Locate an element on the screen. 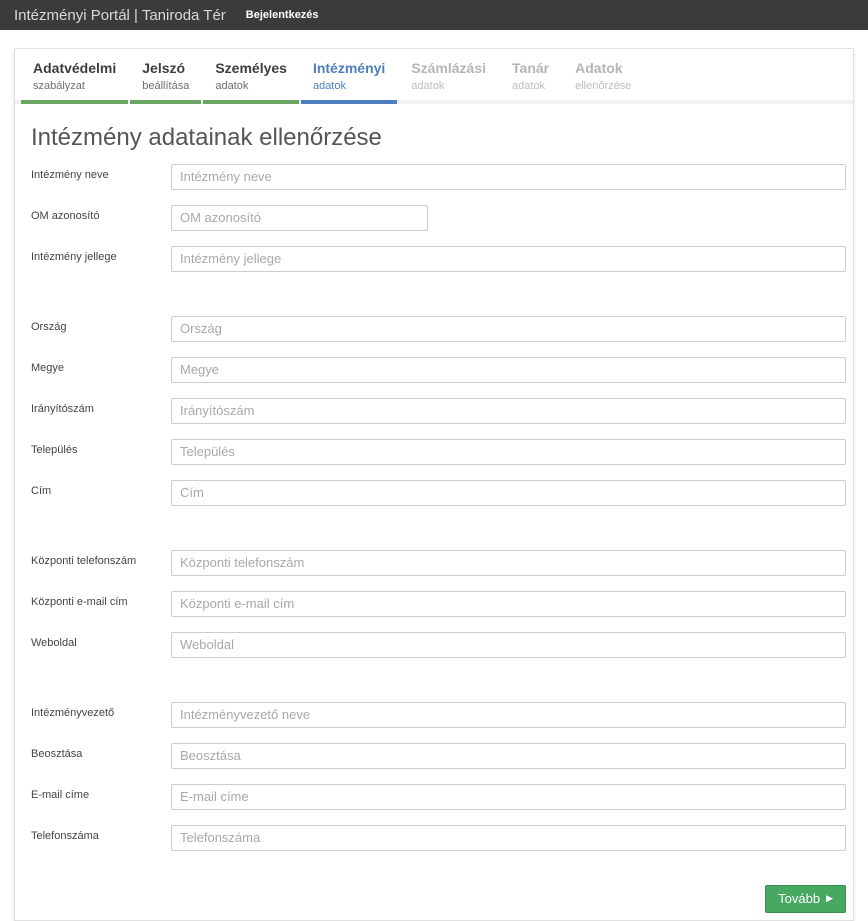 The width and height of the screenshot is (868, 921). form-row: Weboldal is located at coordinates (438, 644).